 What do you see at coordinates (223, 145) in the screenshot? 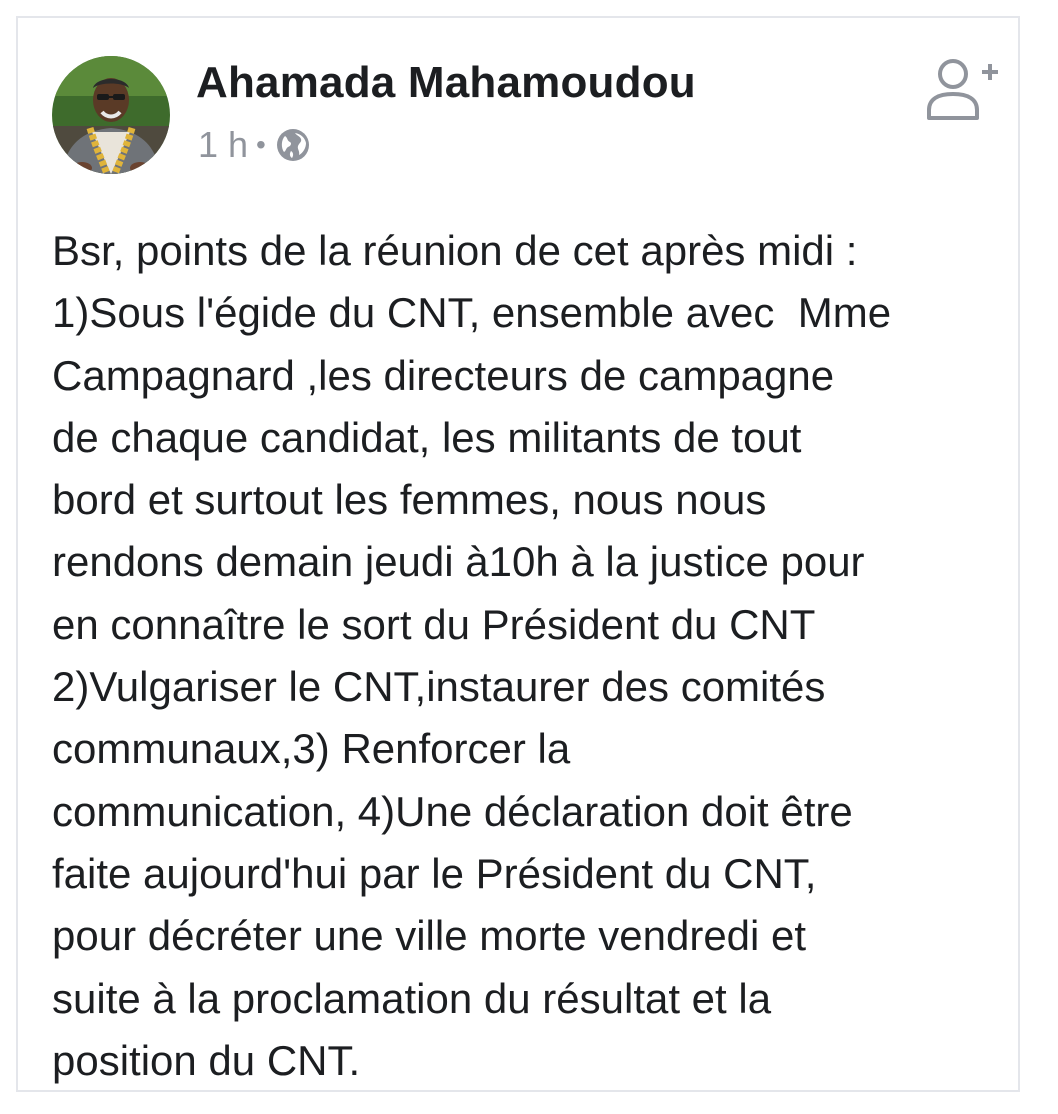
I see `post-timestamp: 1 h` at bounding box center [223, 145].